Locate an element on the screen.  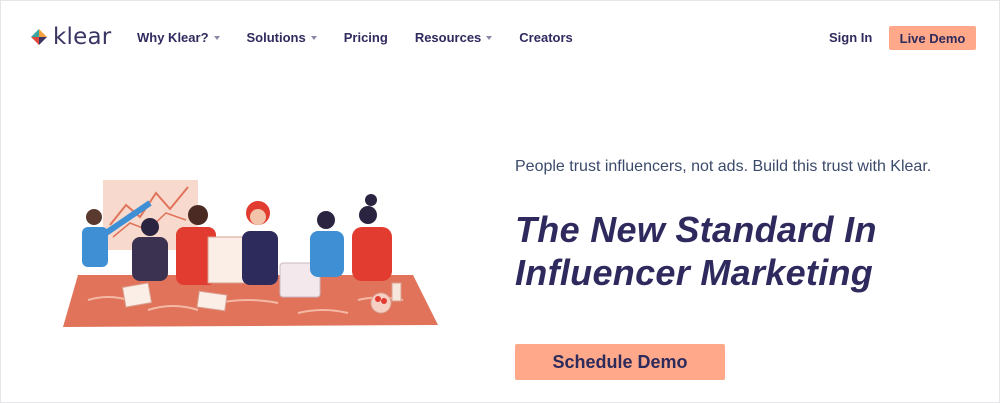
headline-line-1: The New Standard In is located at coordinates (696, 229).